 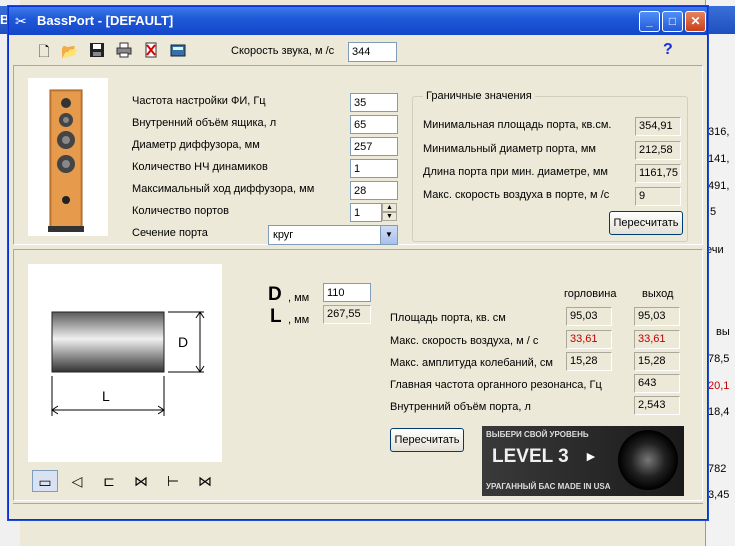 What do you see at coordinates (448, 318) in the screenshot?
I see `port-area-label: Площадь порта, кв. см` at bounding box center [448, 318].